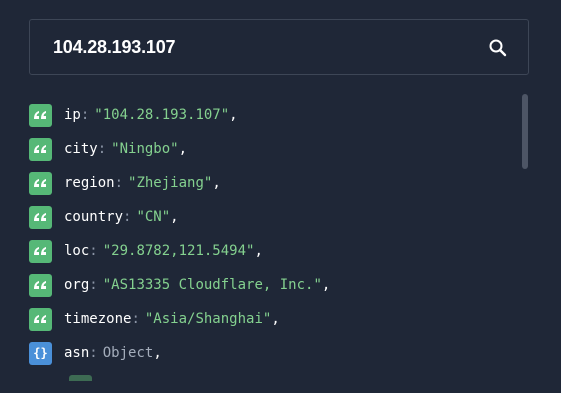 This screenshot has height=393, width=561. What do you see at coordinates (162, 115) in the screenshot?
I see `json-value: "104.28.193.107"` at bounding box center [162, 115].